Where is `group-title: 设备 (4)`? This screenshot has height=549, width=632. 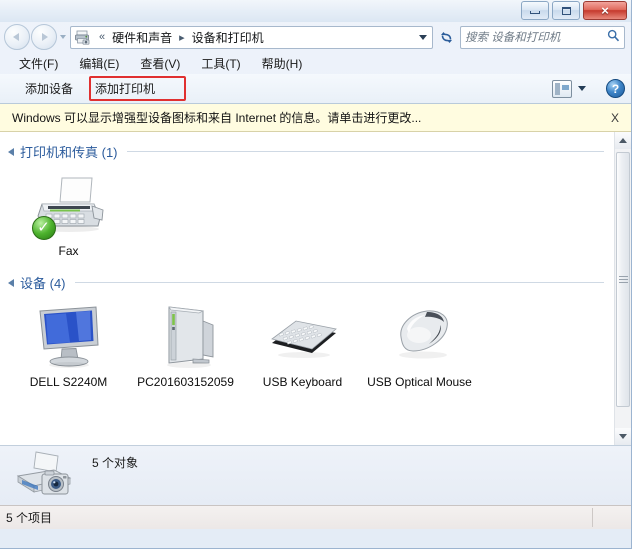
group-title: 设备 (4) is located at coordinates (43, 283).